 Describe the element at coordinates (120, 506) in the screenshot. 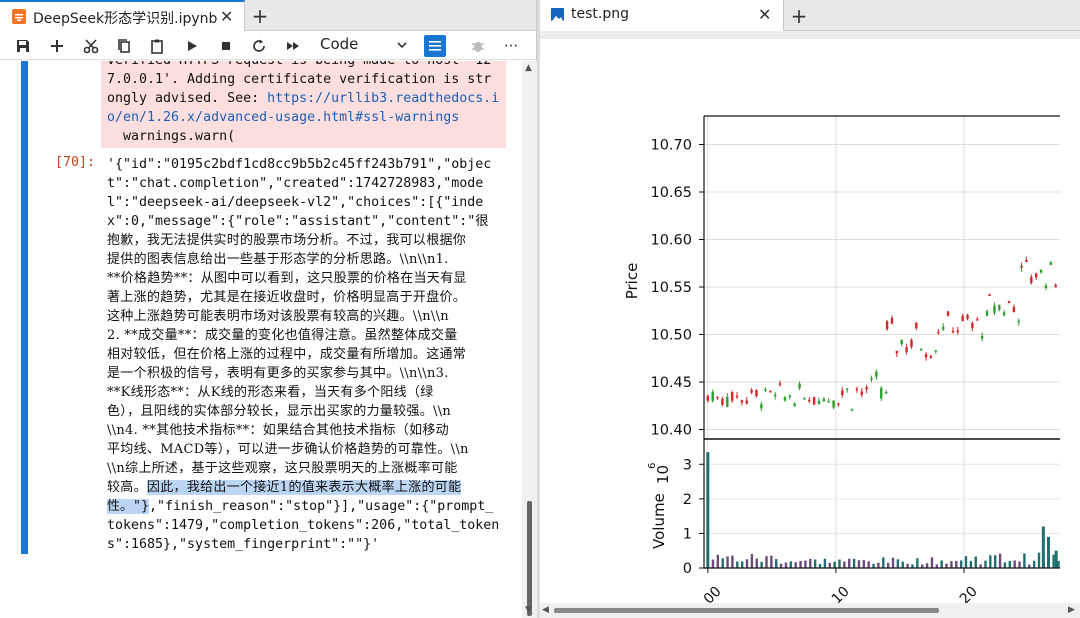

I see `selected-text: 性。` at that location.